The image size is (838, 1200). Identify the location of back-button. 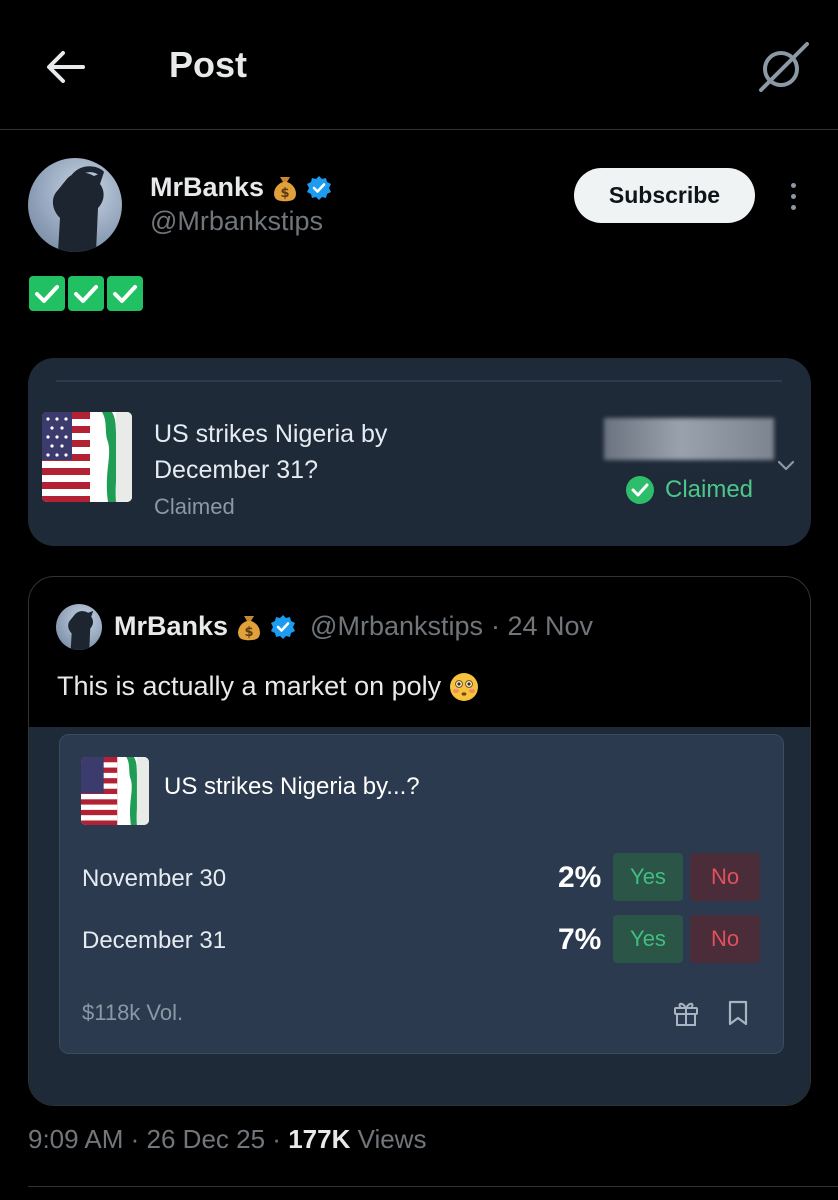
(65, 67).